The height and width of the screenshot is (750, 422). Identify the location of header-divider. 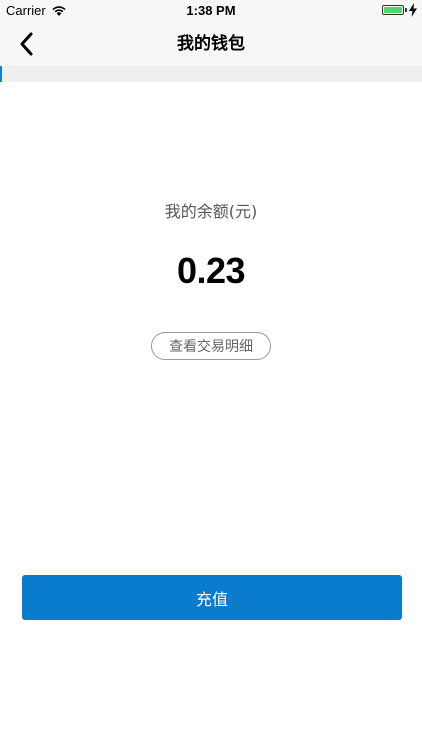
(211, 74).